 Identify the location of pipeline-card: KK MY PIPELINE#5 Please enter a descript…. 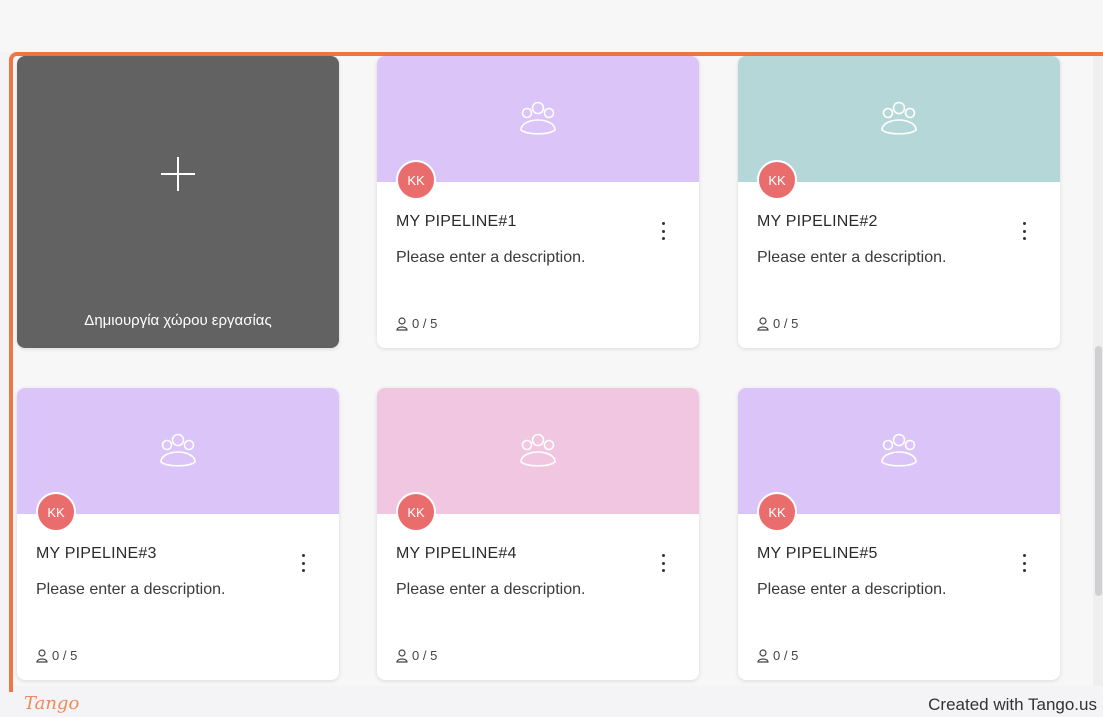
(899, 534).